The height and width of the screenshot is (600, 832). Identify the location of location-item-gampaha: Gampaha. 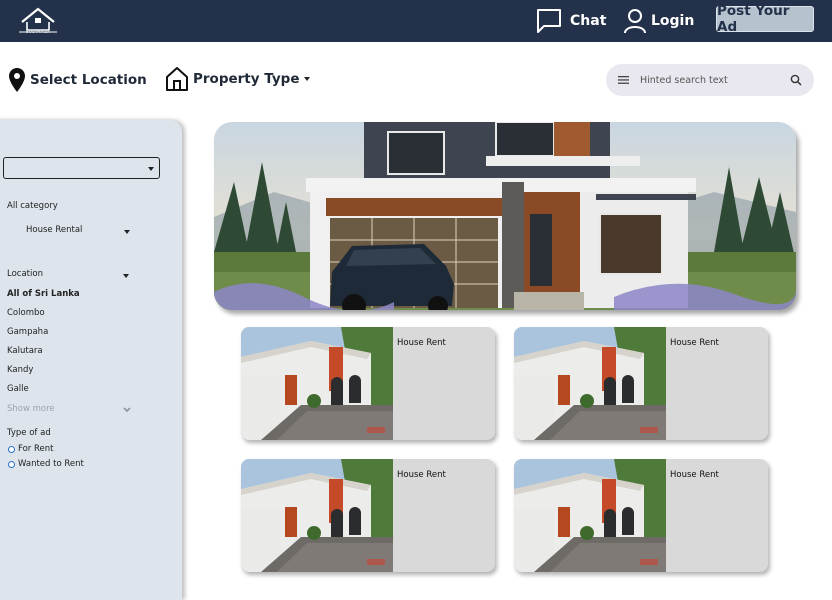
(27, 332).